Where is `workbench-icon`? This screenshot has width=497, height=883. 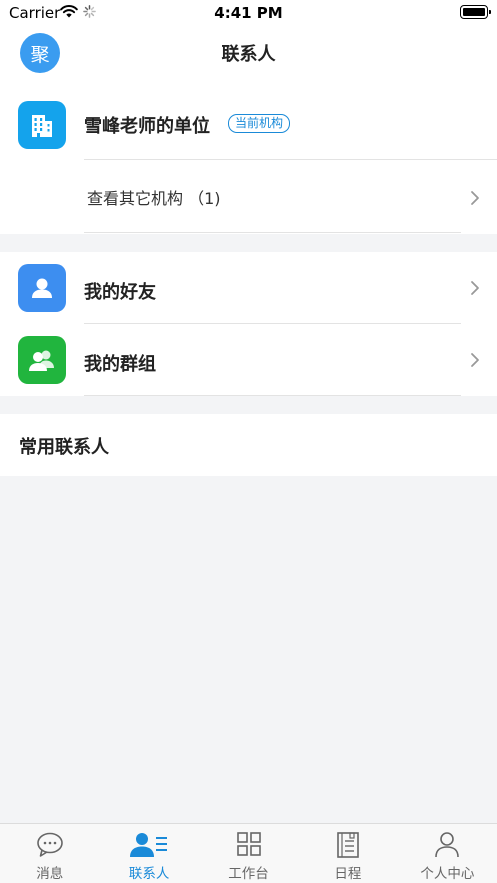
workbench-icon is located at coordinates (248, 844).